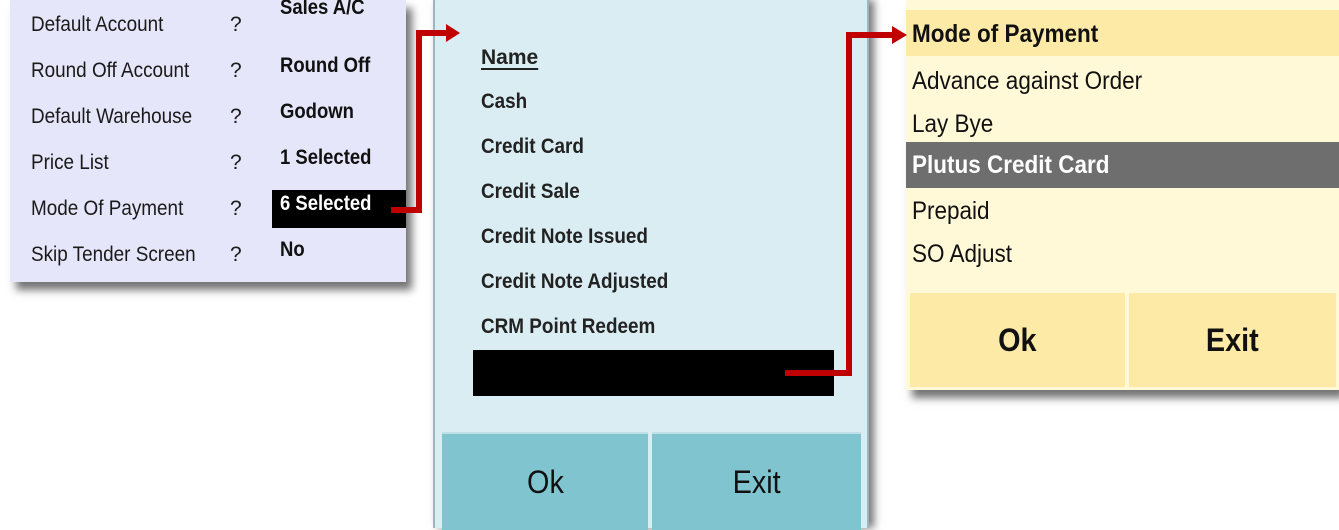 Image resolution: width=1339 pixels, height=530 pixels. Describe the element at coordinates (110, 70) in the screenshot. I see `setting-label: Round Off Account` at that location.